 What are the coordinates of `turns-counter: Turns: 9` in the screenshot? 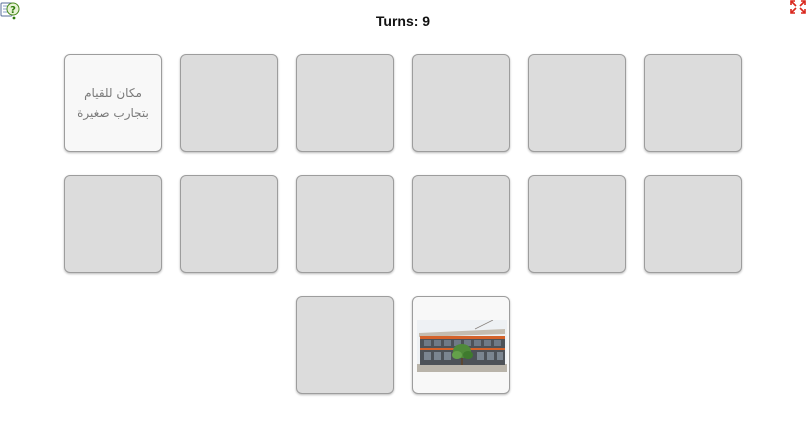 It's located at (403, 21).